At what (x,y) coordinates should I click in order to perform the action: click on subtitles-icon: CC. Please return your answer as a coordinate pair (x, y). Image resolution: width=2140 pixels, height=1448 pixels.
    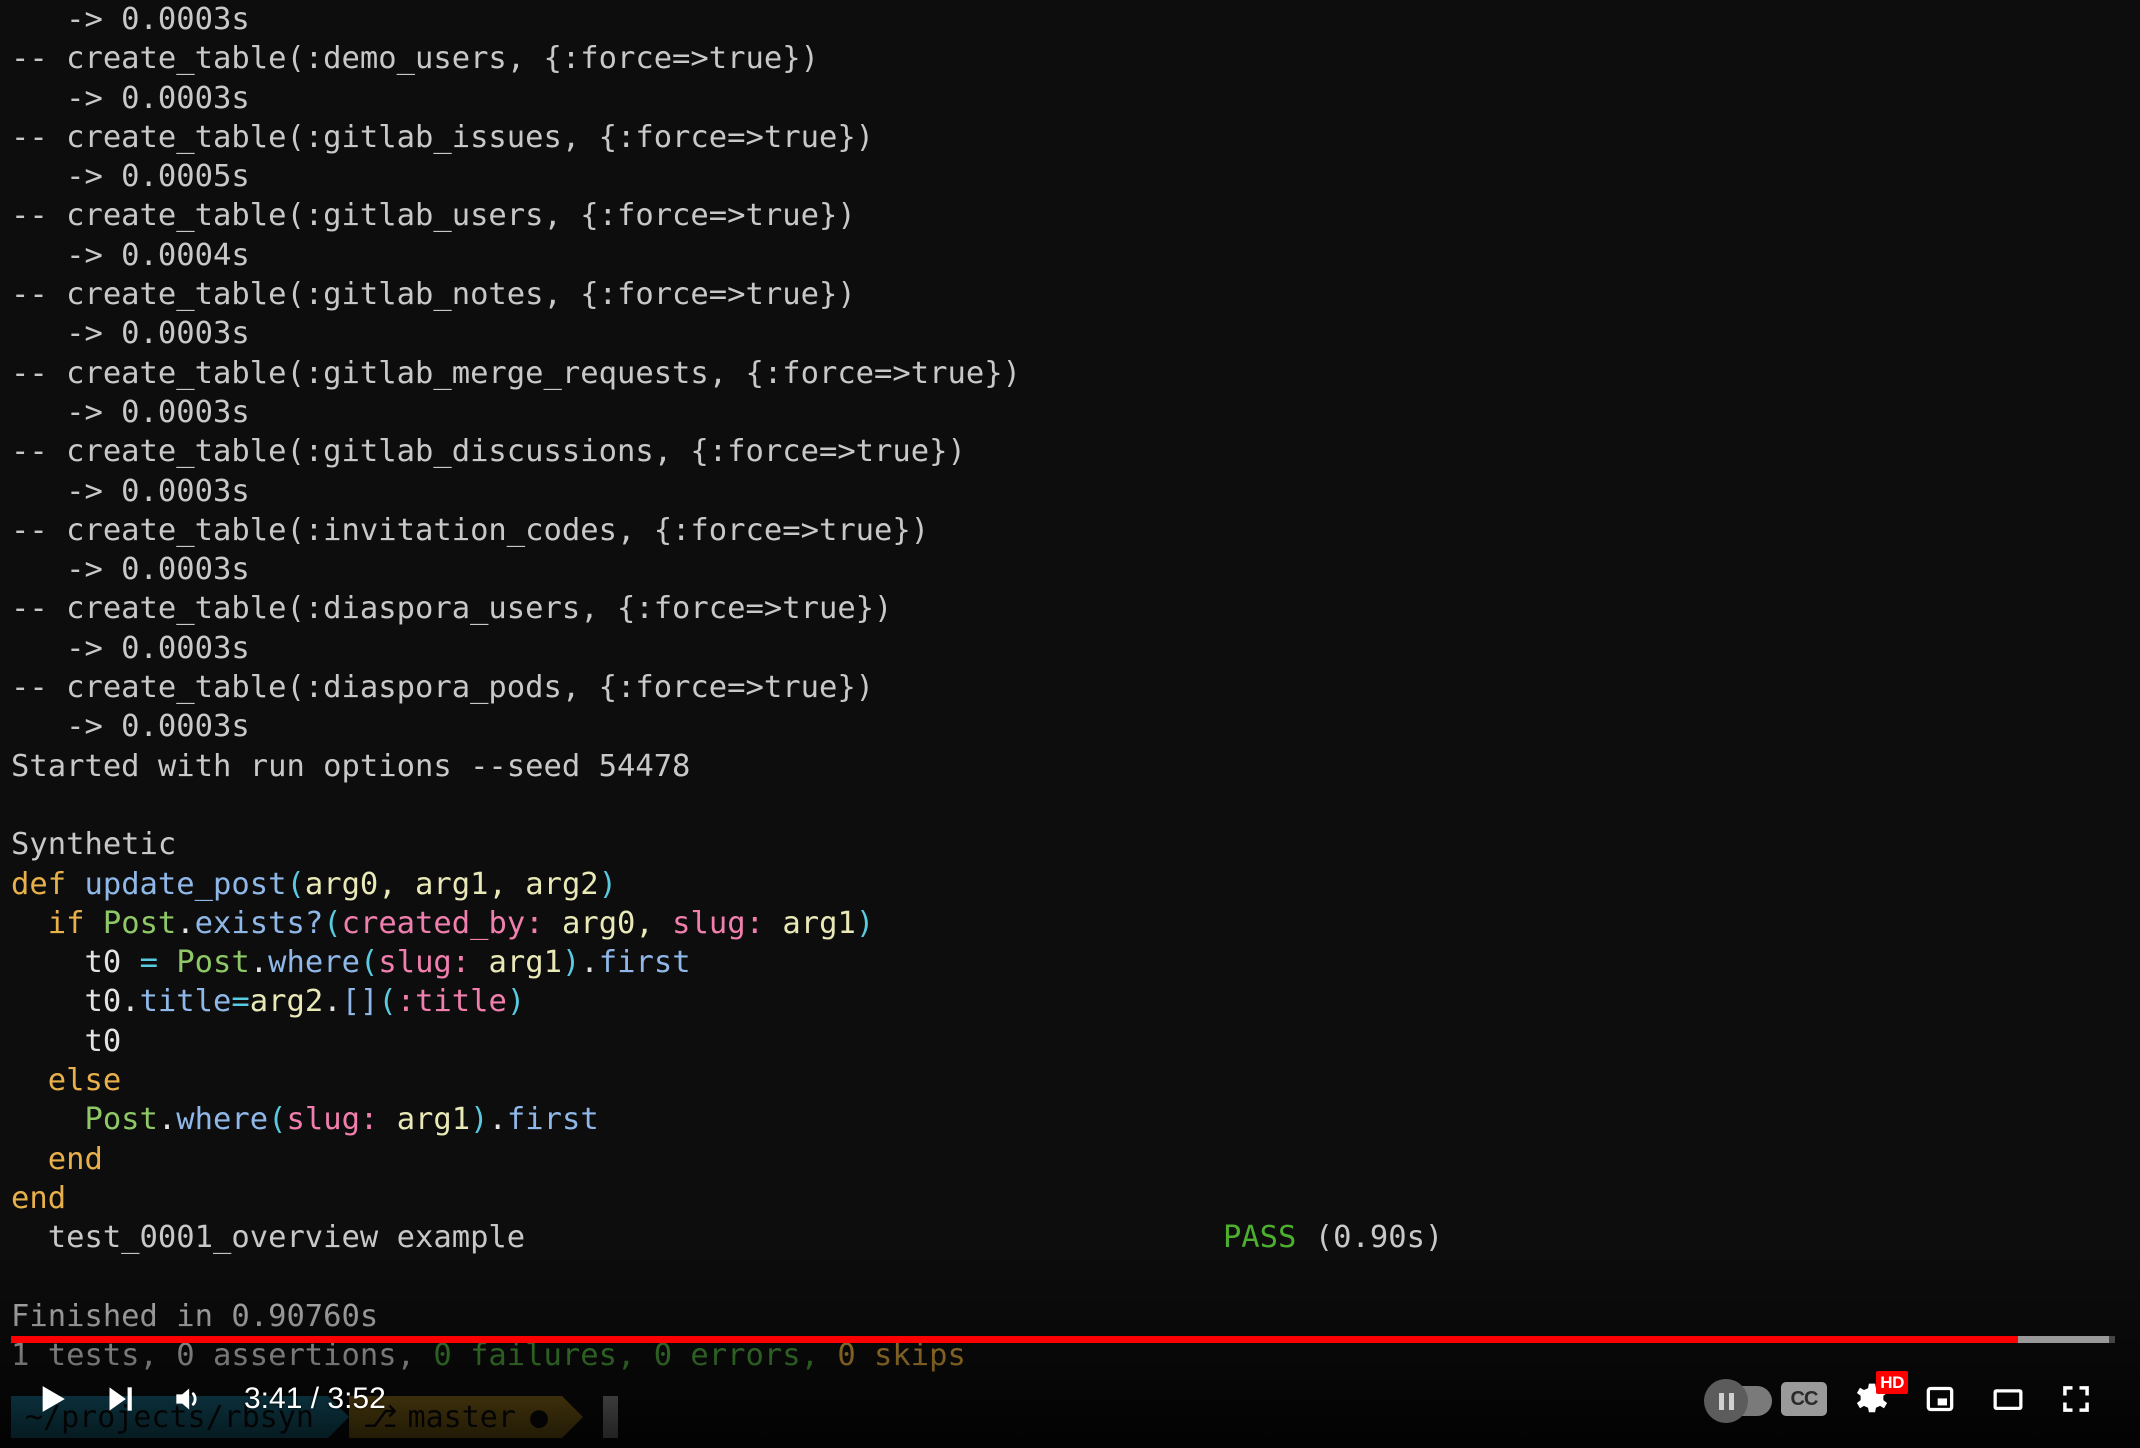
    Looking at the image, I should click on (1804, 1399).